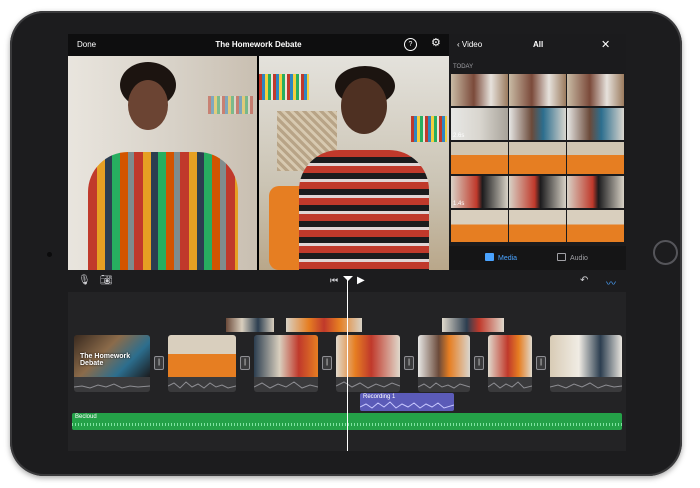  I want to click on tab-audio: Audio, so click(572, 257).